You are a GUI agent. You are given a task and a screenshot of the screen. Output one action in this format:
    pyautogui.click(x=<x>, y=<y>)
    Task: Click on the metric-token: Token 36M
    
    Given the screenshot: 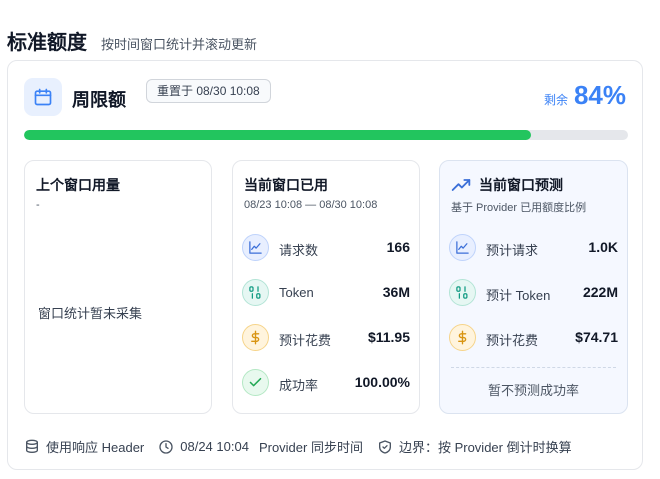 What is the action you would take?
    pyautogui.click(x=326, y=293)
    